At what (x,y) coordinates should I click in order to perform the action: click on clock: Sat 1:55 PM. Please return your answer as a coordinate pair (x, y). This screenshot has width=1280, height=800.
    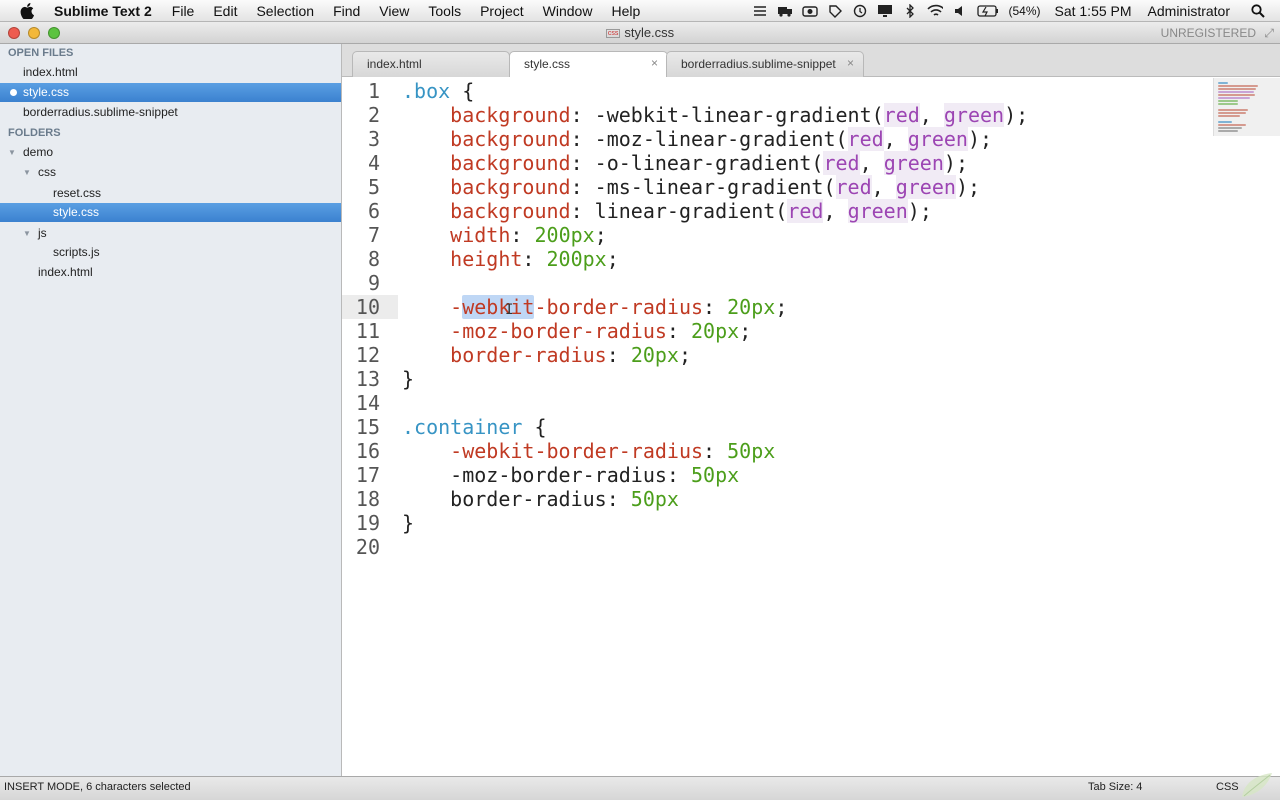
    Looking at the image, I should click on (1092, 11).